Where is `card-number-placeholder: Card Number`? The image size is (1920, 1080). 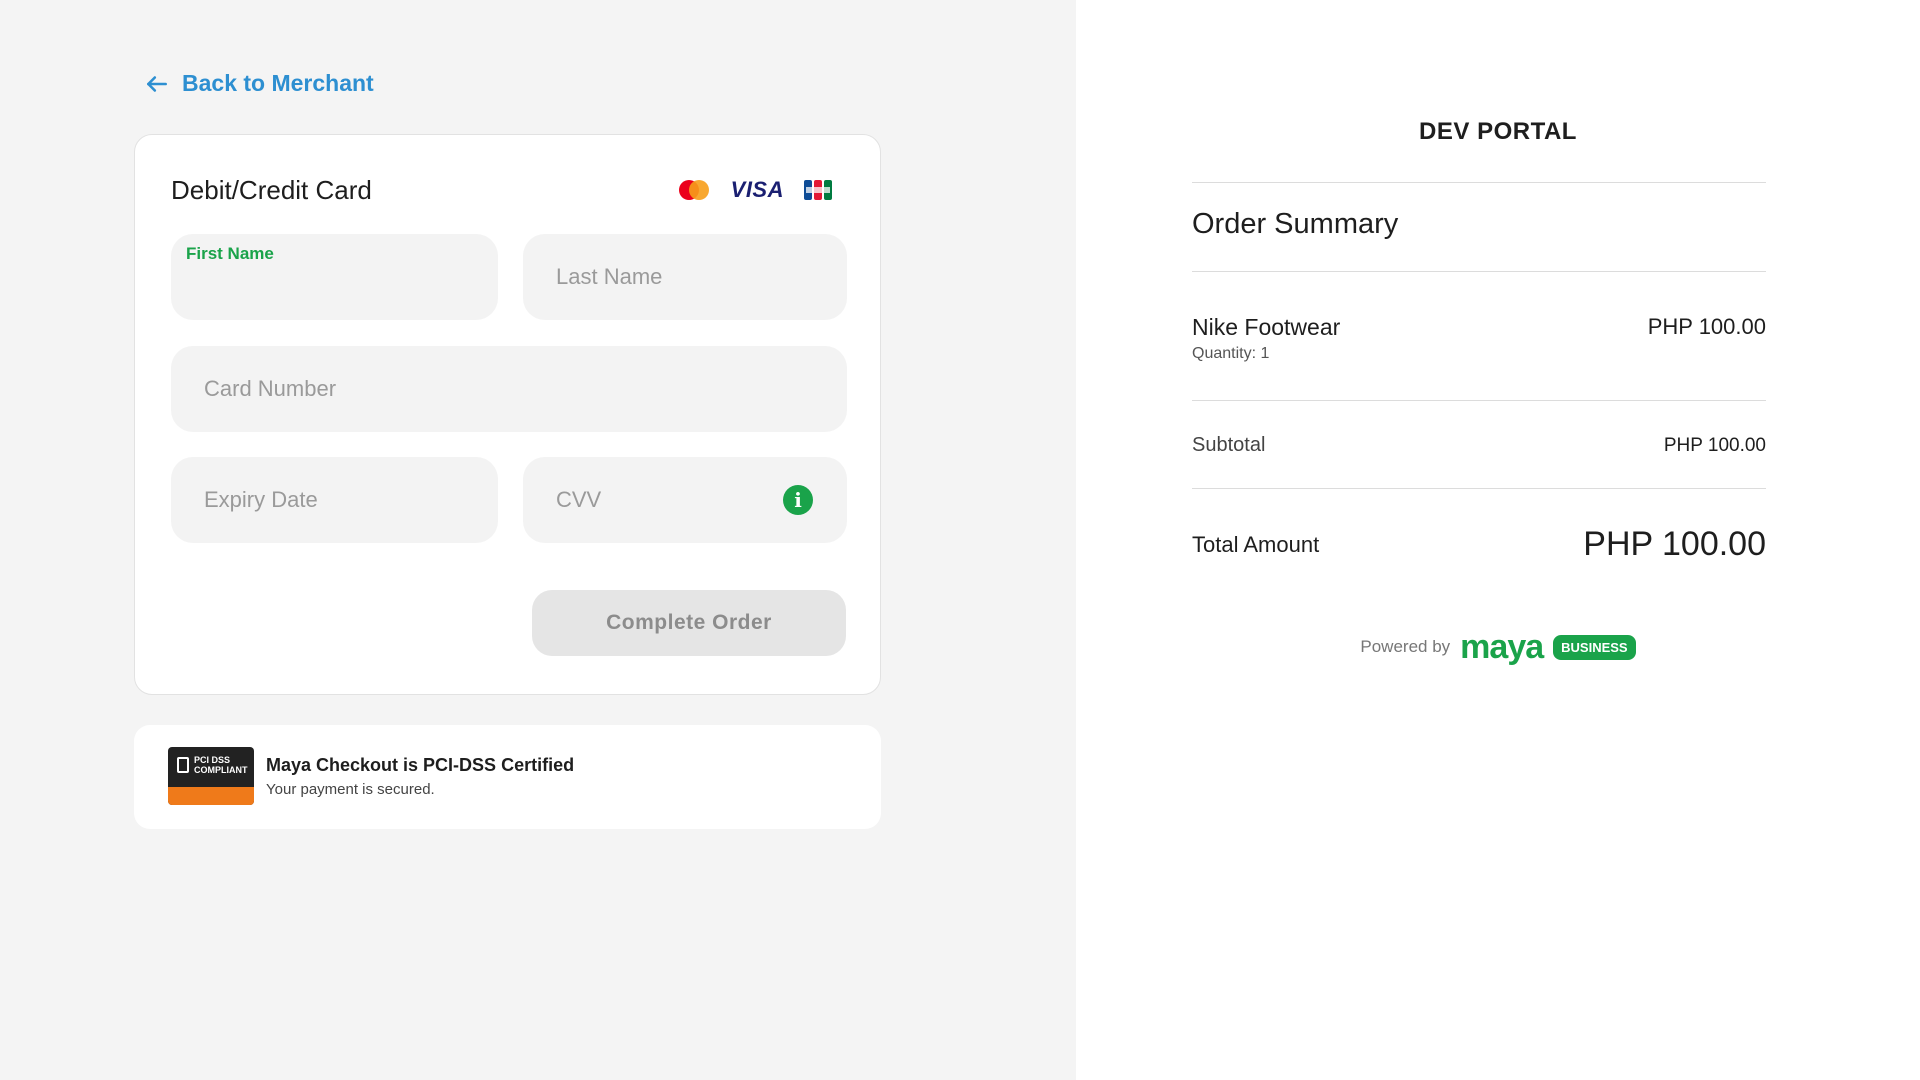
card-number-placeholder: Card Number is located at coordinates (270, 388).